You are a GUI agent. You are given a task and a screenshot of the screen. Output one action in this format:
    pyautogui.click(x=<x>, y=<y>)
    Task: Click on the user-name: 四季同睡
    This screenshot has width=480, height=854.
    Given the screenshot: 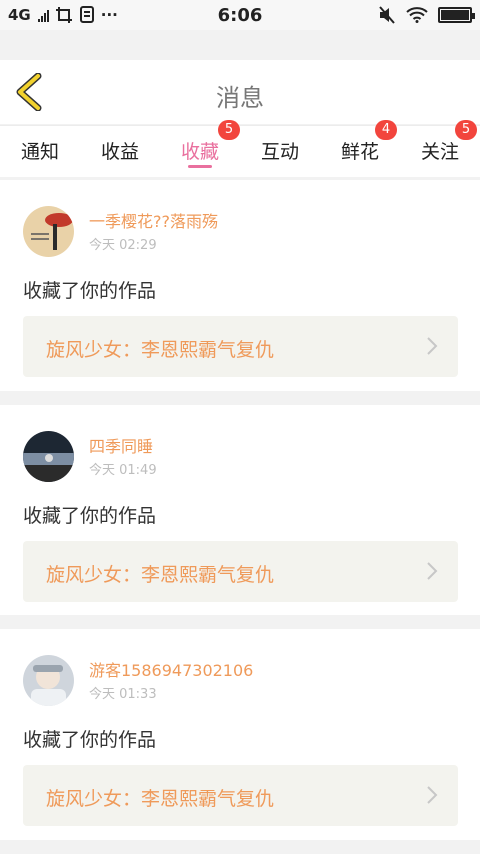 What is the action you would take?
    pyautogui.click(x=121, y=445)
    